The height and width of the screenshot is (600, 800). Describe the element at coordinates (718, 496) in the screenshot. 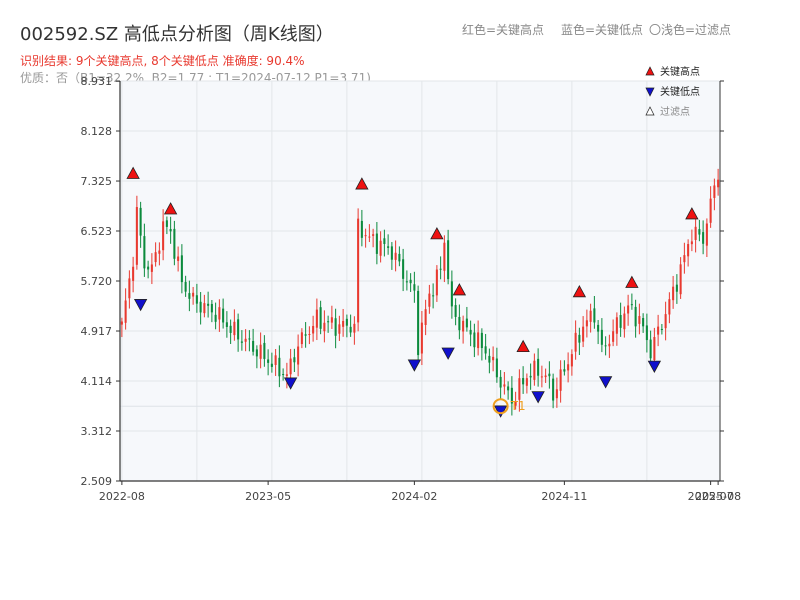

I see `x-tick-label: 2025-08` at that location.